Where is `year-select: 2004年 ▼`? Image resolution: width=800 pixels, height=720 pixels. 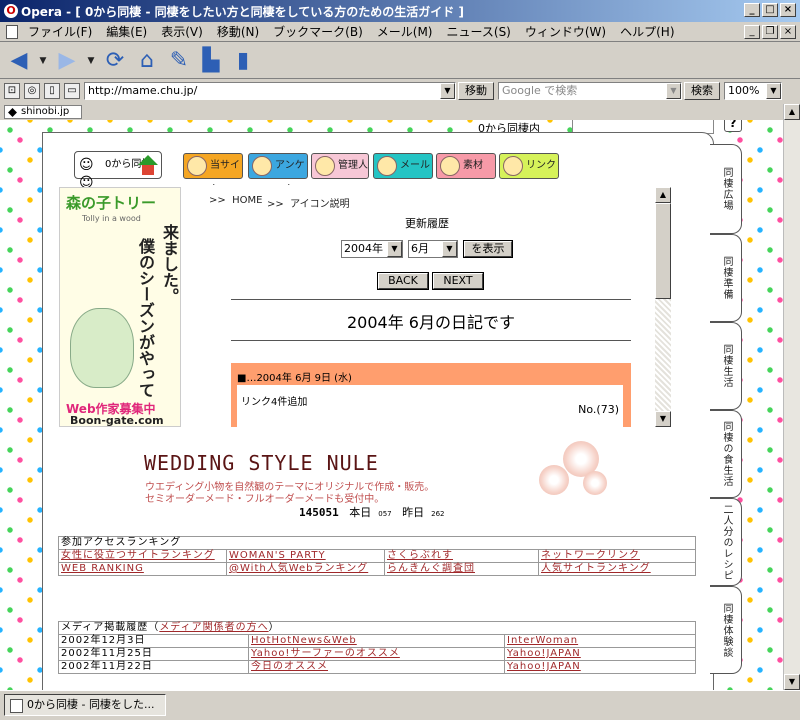 year-select: 2004年 ▼ is located at coordinates (372, 249).